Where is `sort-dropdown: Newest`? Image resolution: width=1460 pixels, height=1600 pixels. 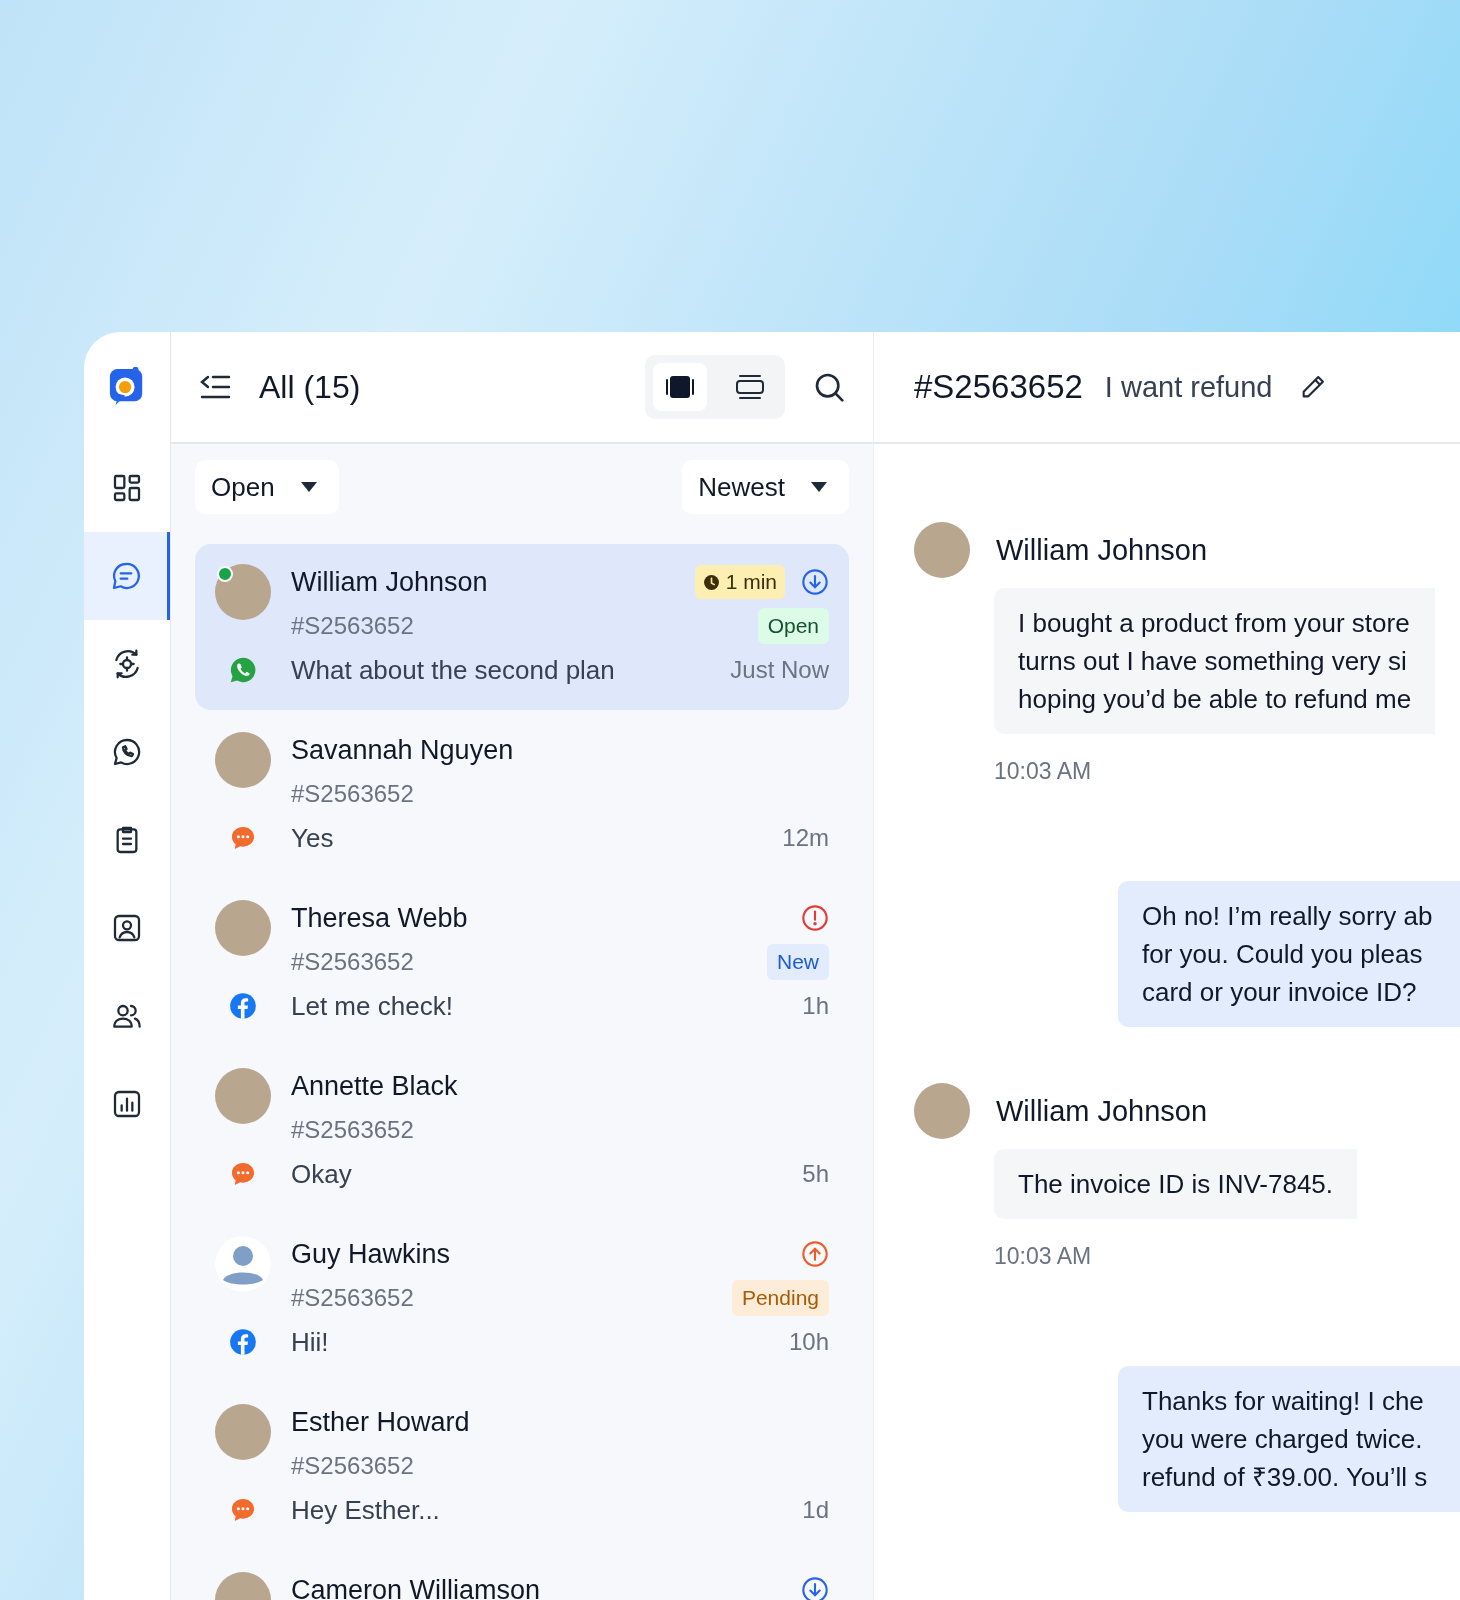 sort-dropdown: Newest is located at coordinates (765, 487).